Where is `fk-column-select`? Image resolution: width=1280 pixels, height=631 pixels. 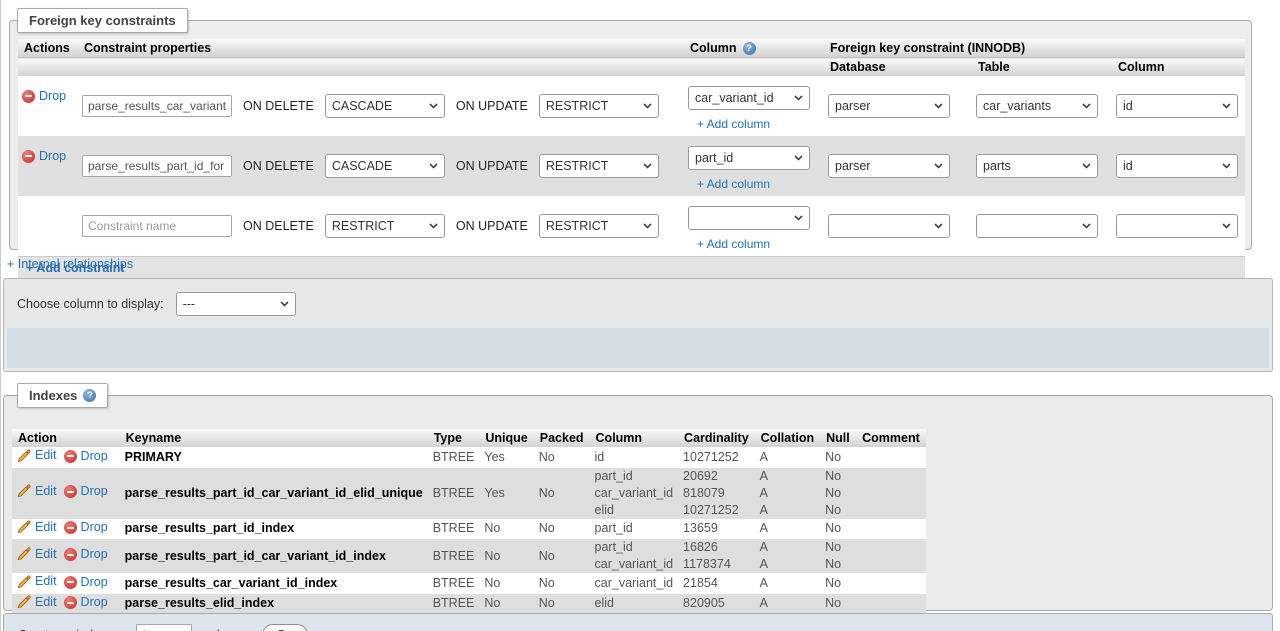 fk-column-select is located at coordinates (749, 218).